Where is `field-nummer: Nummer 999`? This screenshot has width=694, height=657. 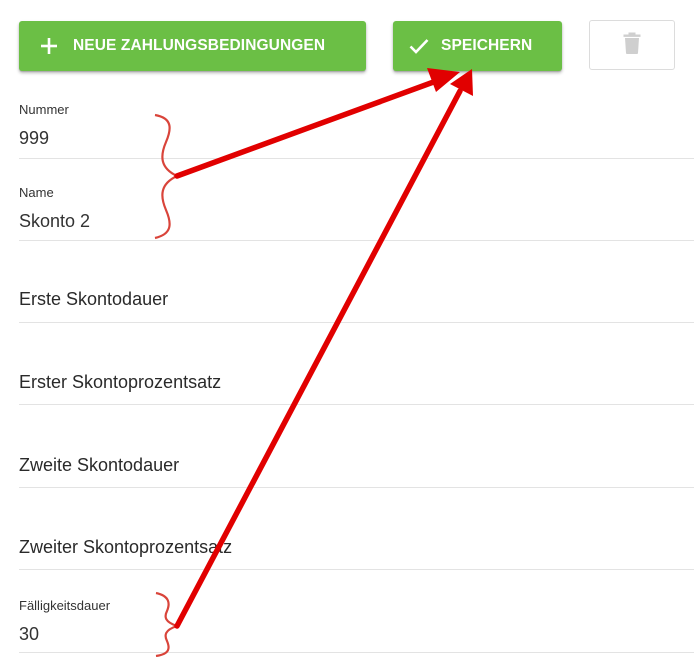 field-nummer: Nummer 999 is located at coordinates (356, 124).